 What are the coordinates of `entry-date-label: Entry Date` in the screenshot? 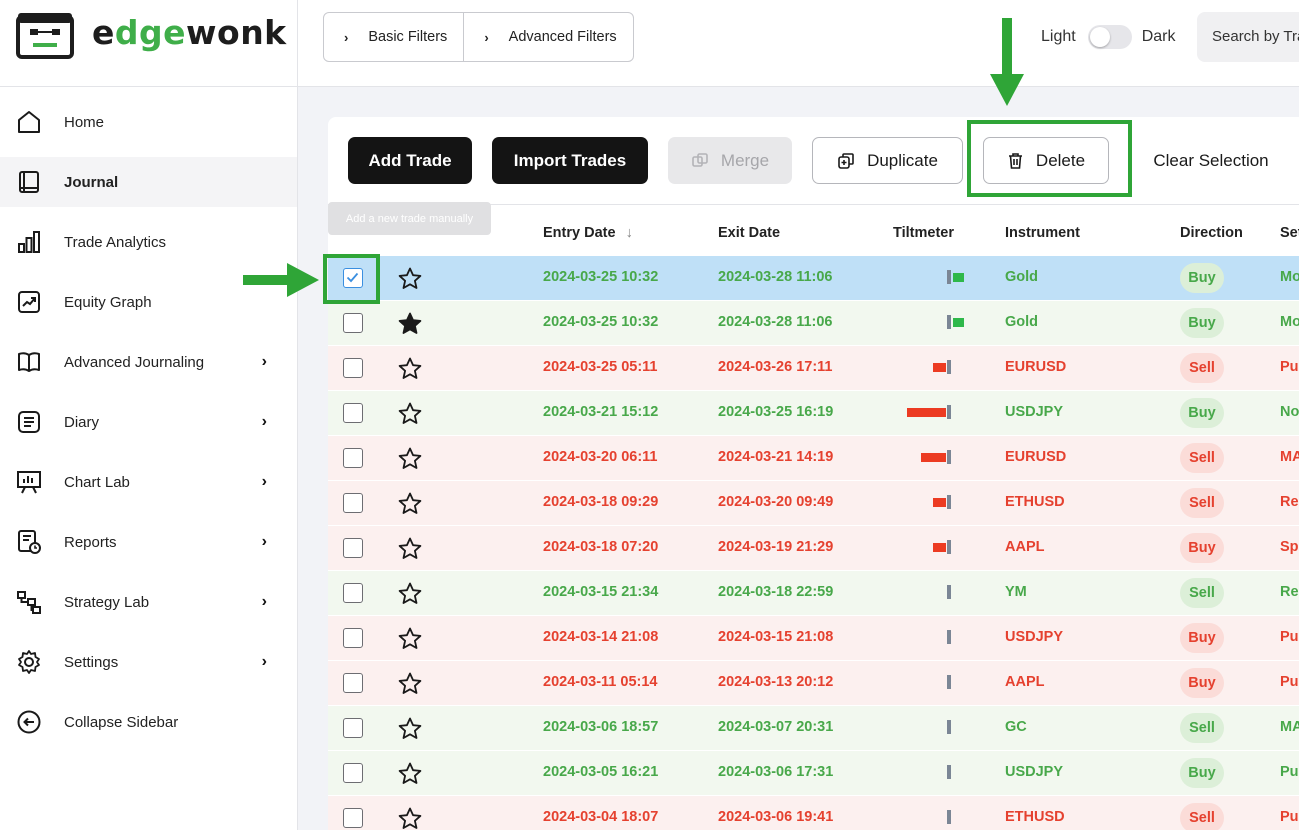 It's located at (579, 233).